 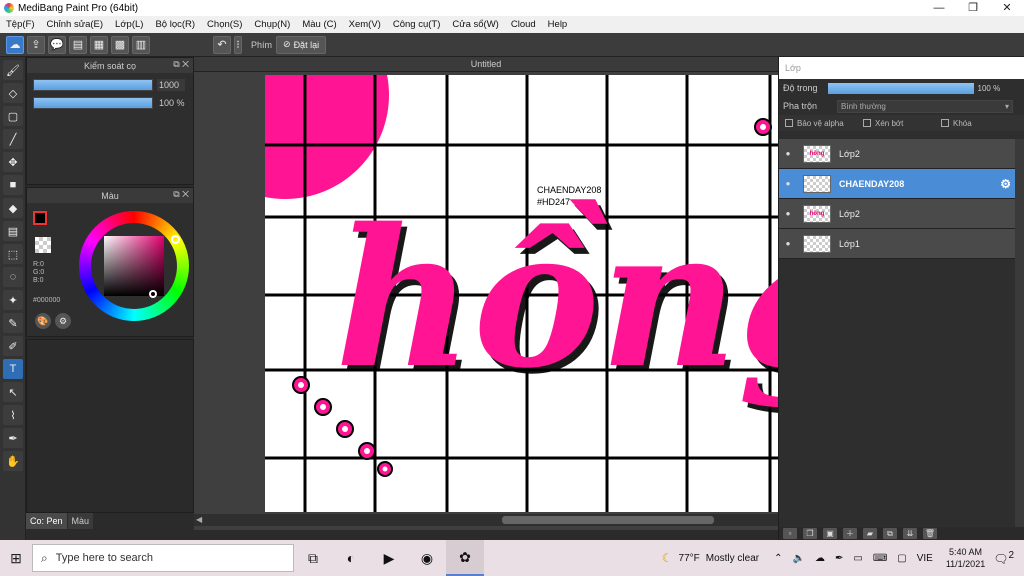 What do you see at coordinates (13, 254) in the screenshot?
I see `select-rect-tool-icon: ⬚` at bounding box center [13, 254].